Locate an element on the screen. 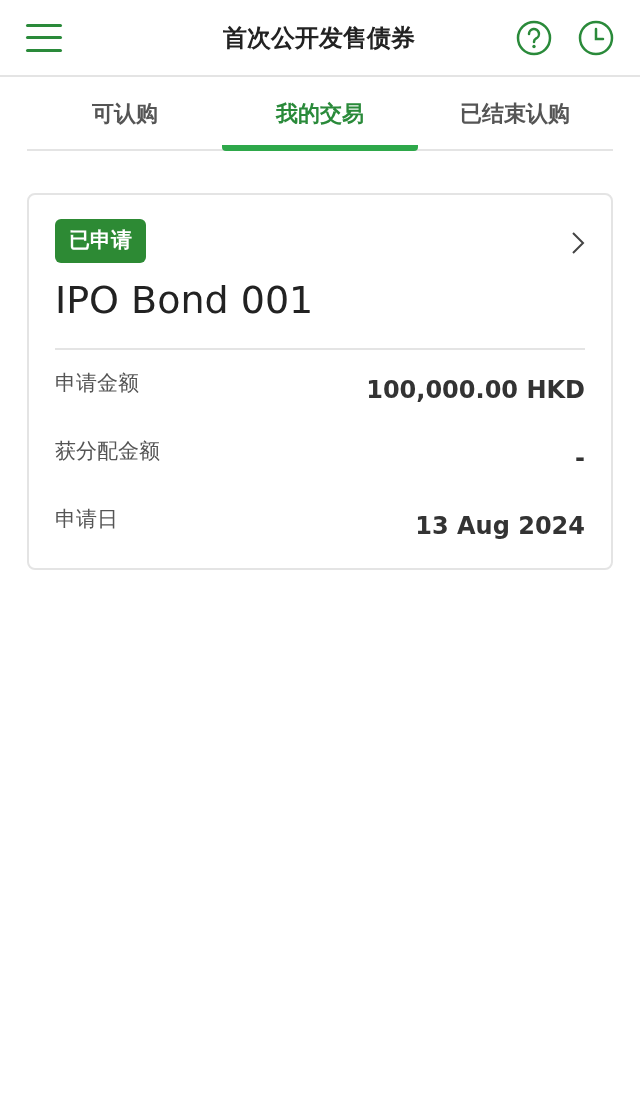 The image size is (640, 1100). field-value: - is located at coordinates (580, 458).